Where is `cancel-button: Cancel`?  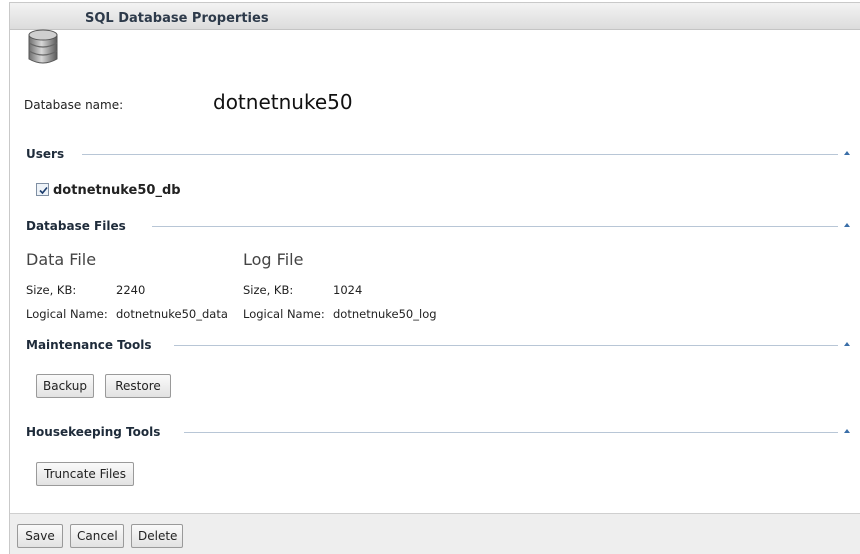 cancel-button: Cancel is located at coordinates (97, 536).